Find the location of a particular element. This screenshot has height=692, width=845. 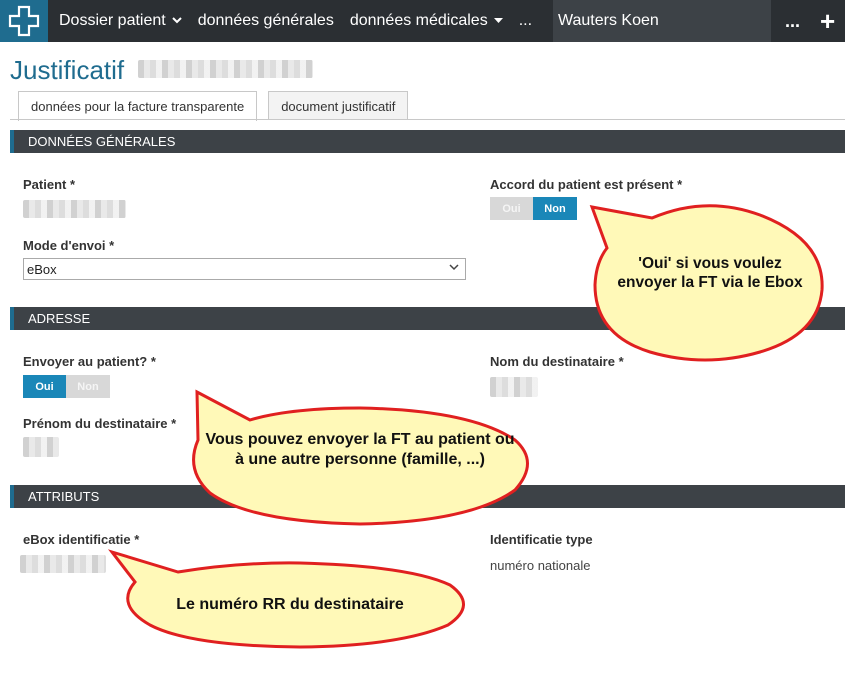

caret-down-icon is located at coordinates (498, 21).